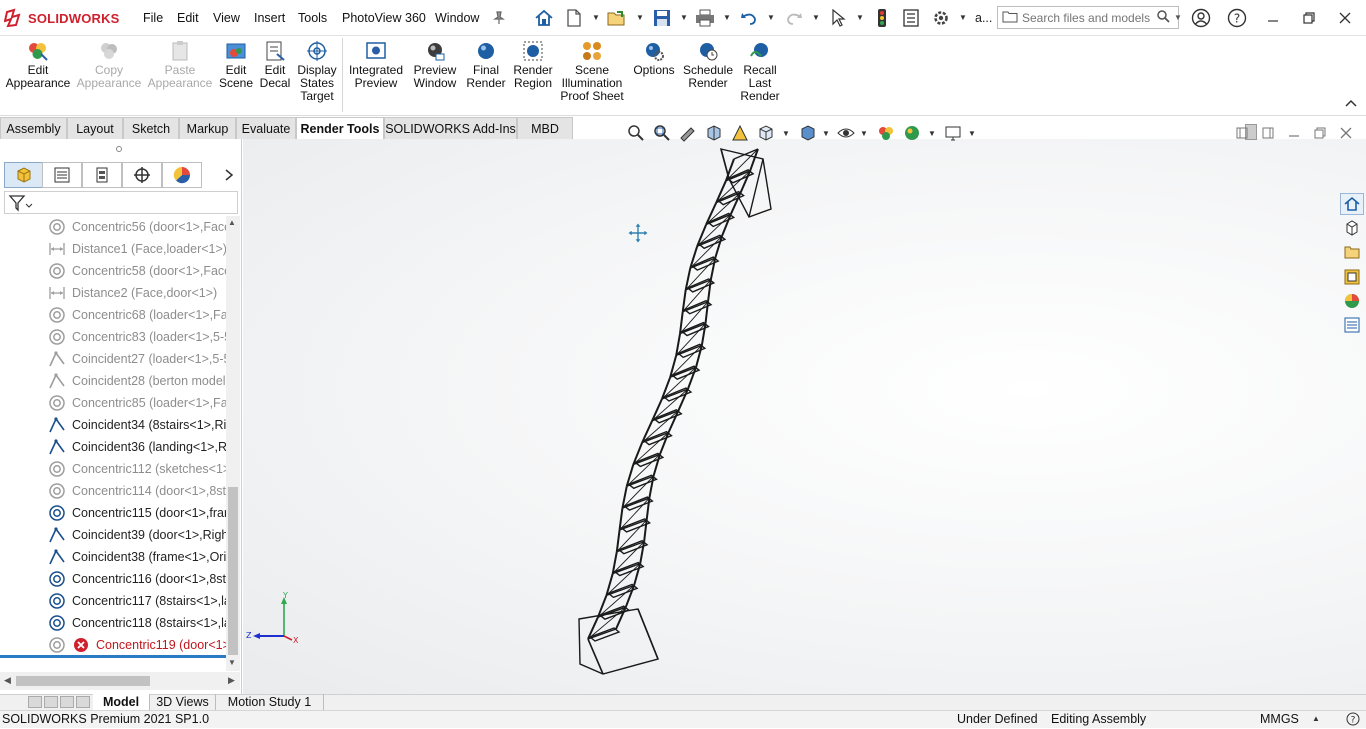 The width and height of the screenshot is (1366, 729). What do you see at coordinates (137, 623) in the screenshot?
I see `tree-mate-item: Concentric118 (8stairs<1>,la` at bounding box center [137, 623].